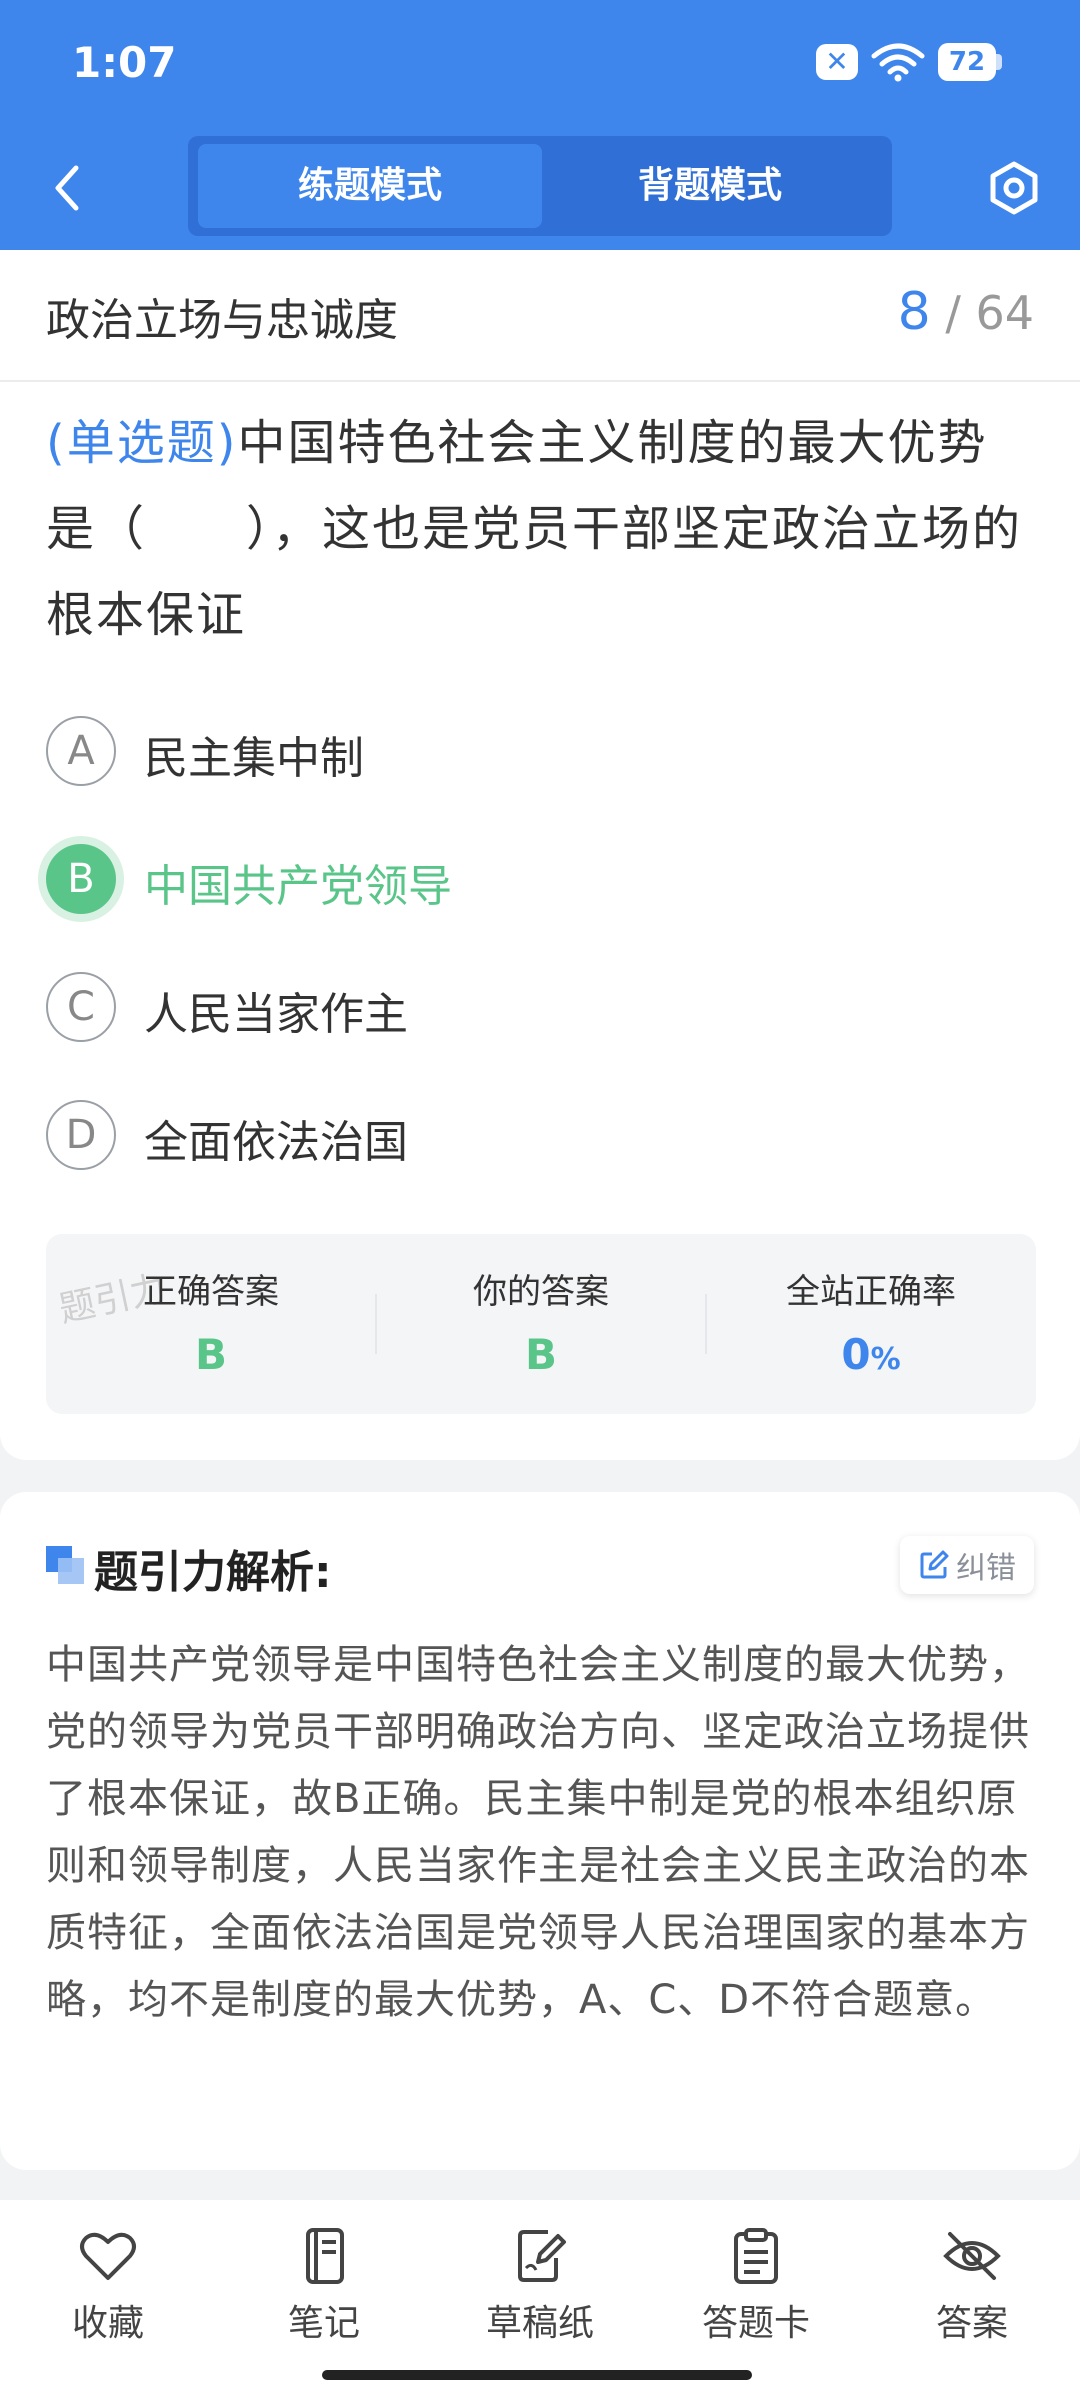 The width and height of the screenshot is (1080, 2400). I want to click on your-answer: 你的答案 B, so click(541, 1324).